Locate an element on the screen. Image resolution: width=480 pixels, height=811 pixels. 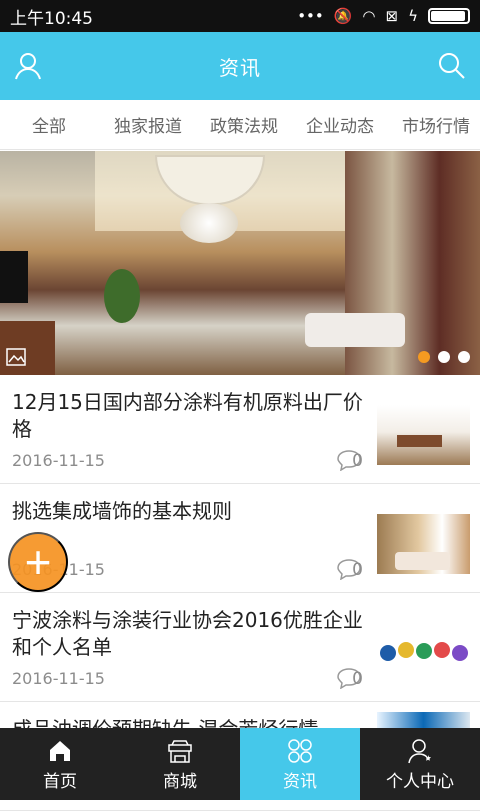
image-icon is located at coordinates (16, 357).